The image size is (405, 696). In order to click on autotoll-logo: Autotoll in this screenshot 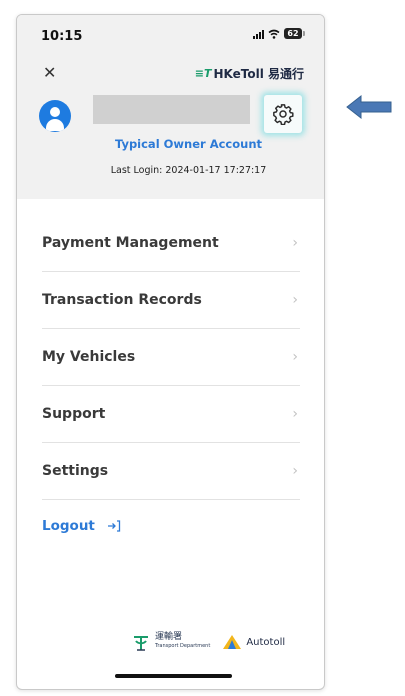, I will do `click(253, 642)`.